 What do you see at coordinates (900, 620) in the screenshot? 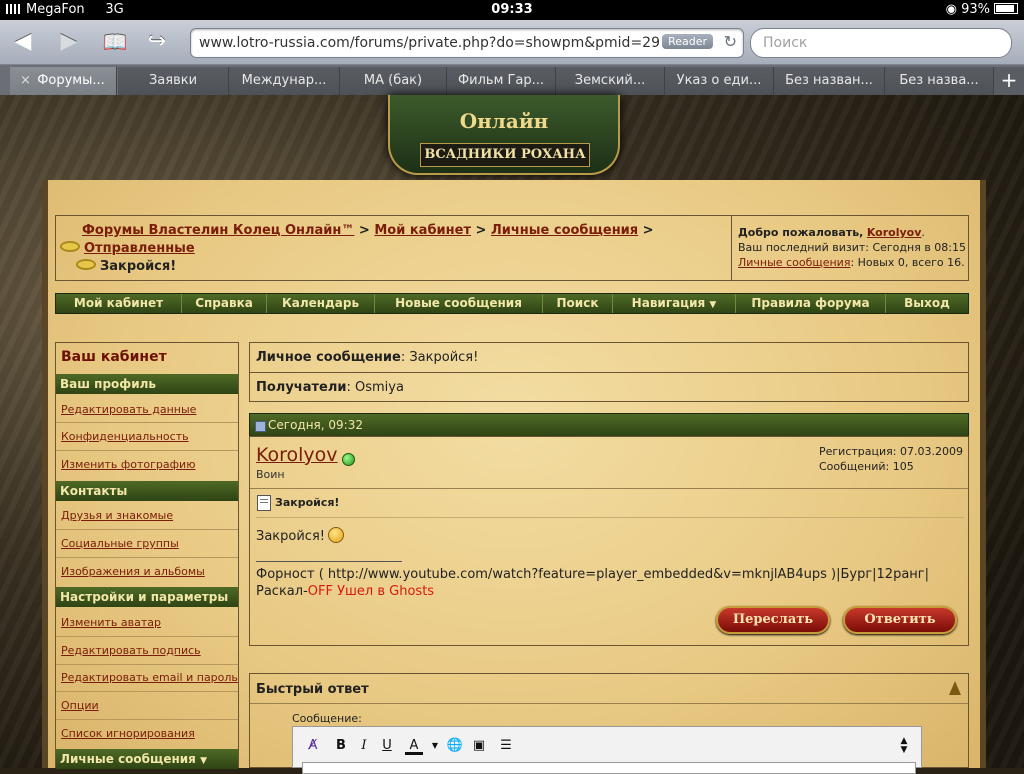
I see `reply-button: Ответить` at bounding box center [900, 620].